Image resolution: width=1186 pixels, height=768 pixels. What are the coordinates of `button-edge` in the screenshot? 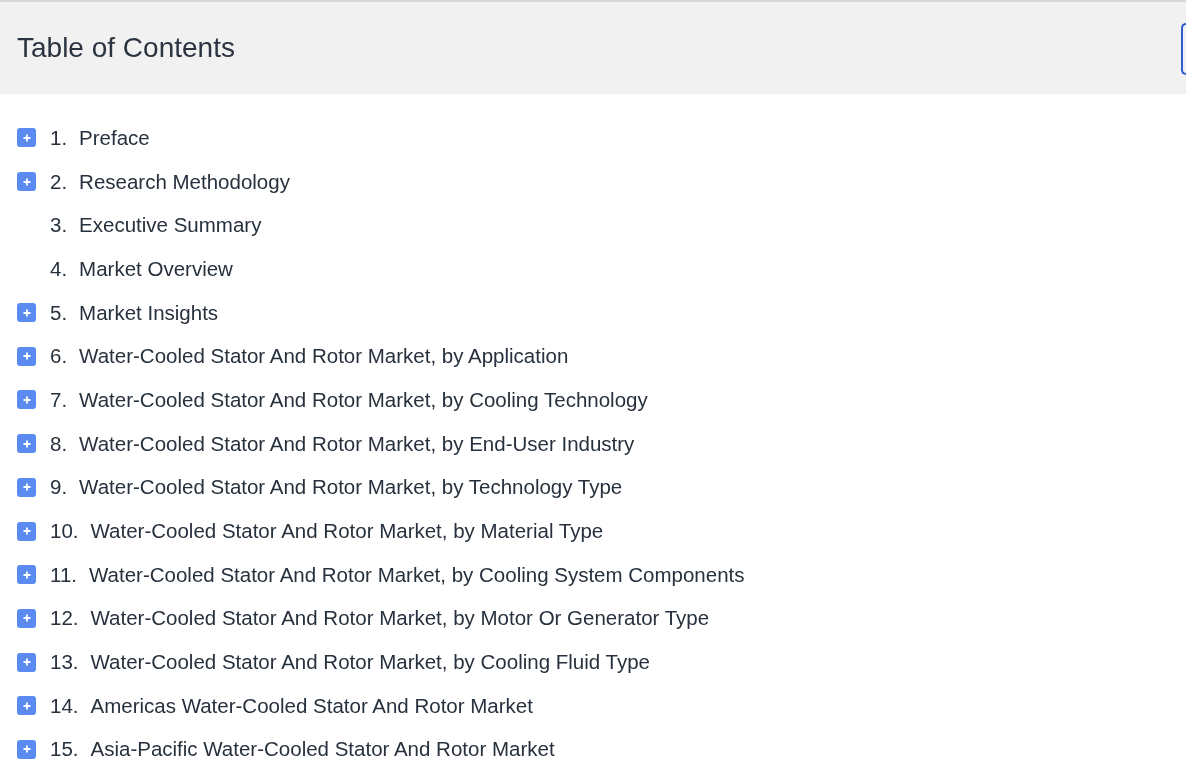 It's located at (1183, 49).